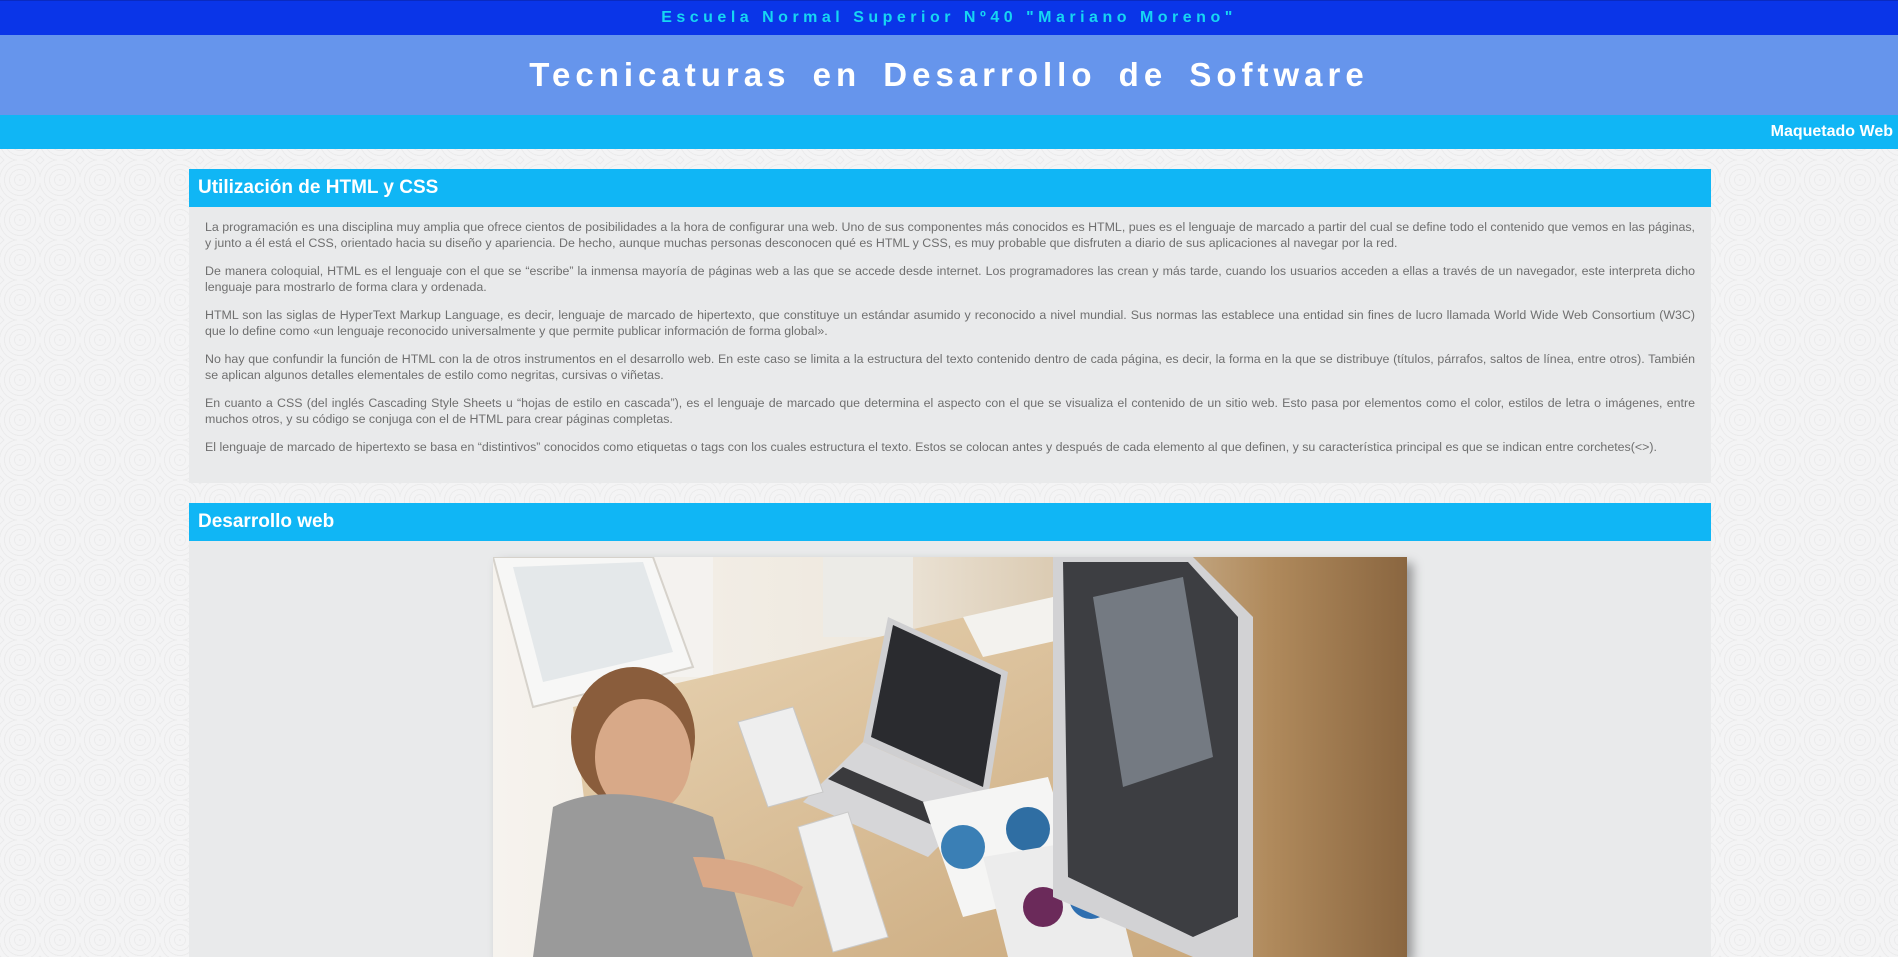  I want to click on nav-link-maquetado-web: Maquetado Web, so click(1832, 132).